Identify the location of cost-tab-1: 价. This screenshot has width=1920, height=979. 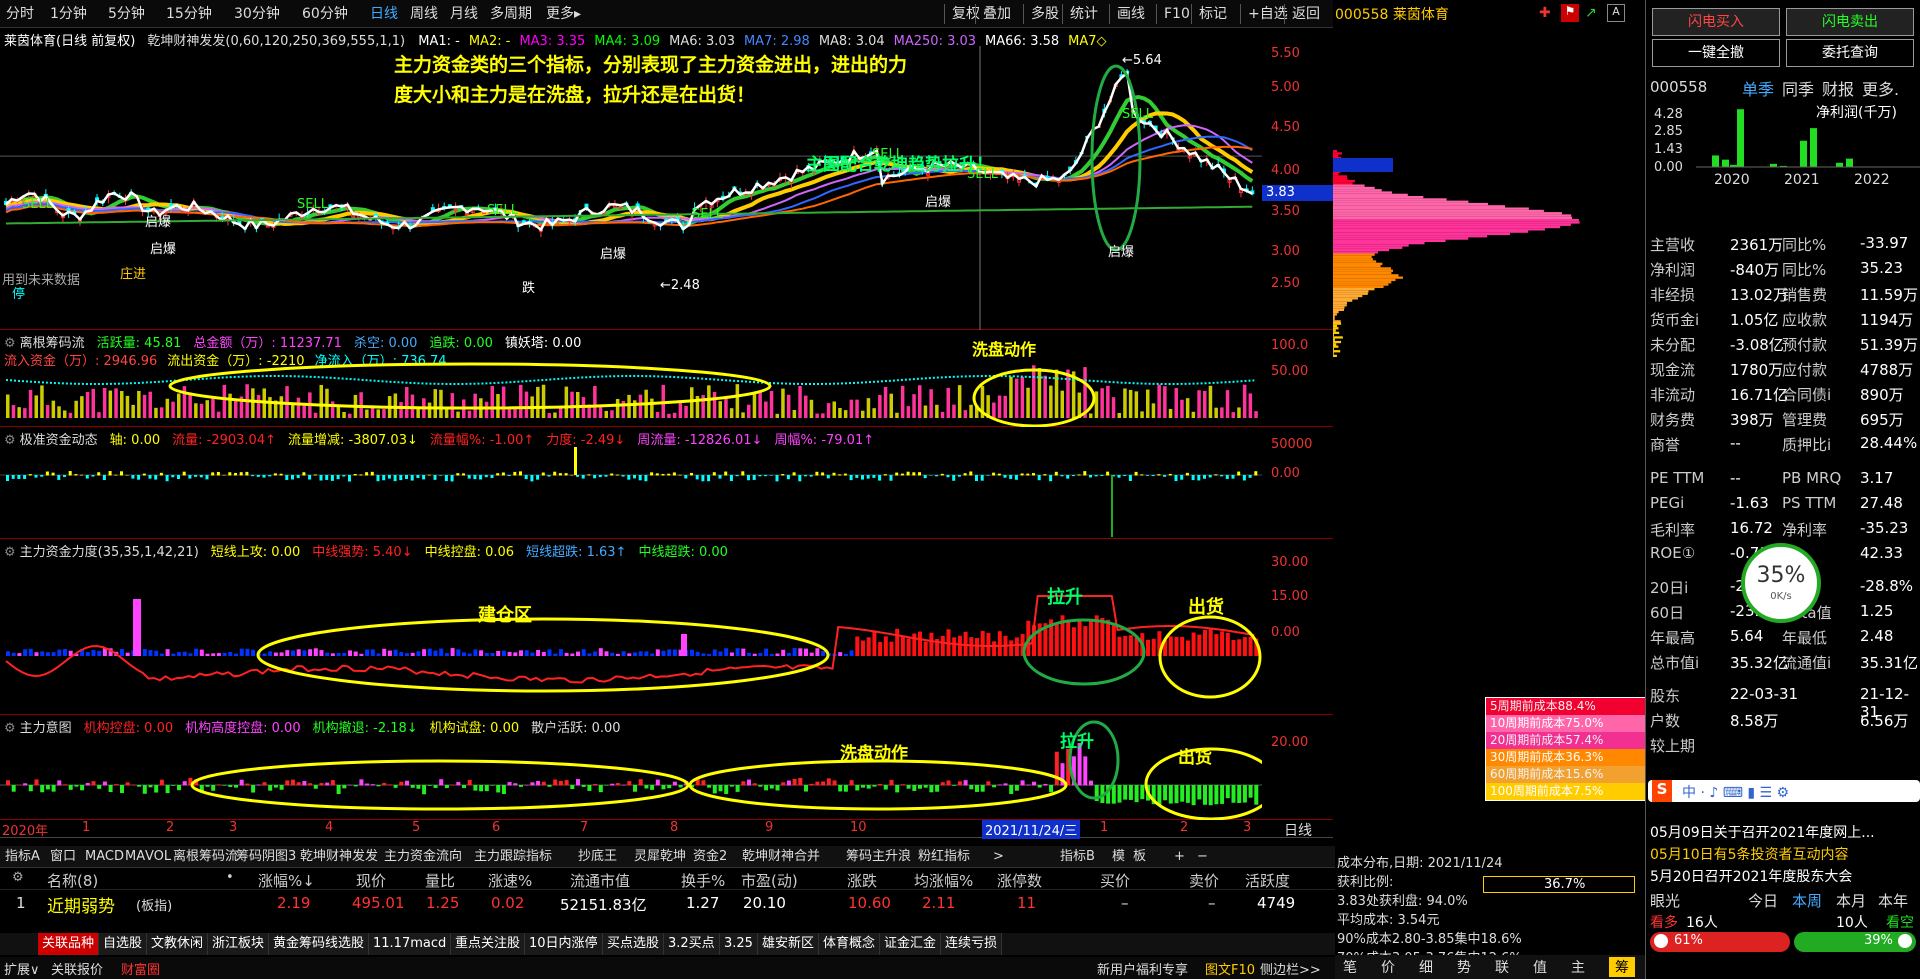
(1388, 967).